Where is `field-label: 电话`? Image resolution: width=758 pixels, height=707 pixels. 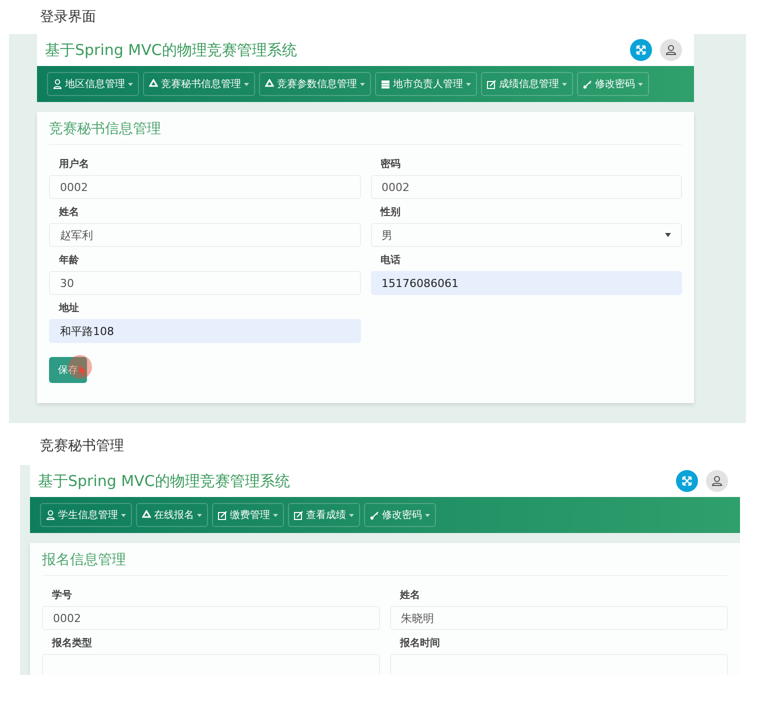 field-label: 电话 is located at coordinates (391, 261).